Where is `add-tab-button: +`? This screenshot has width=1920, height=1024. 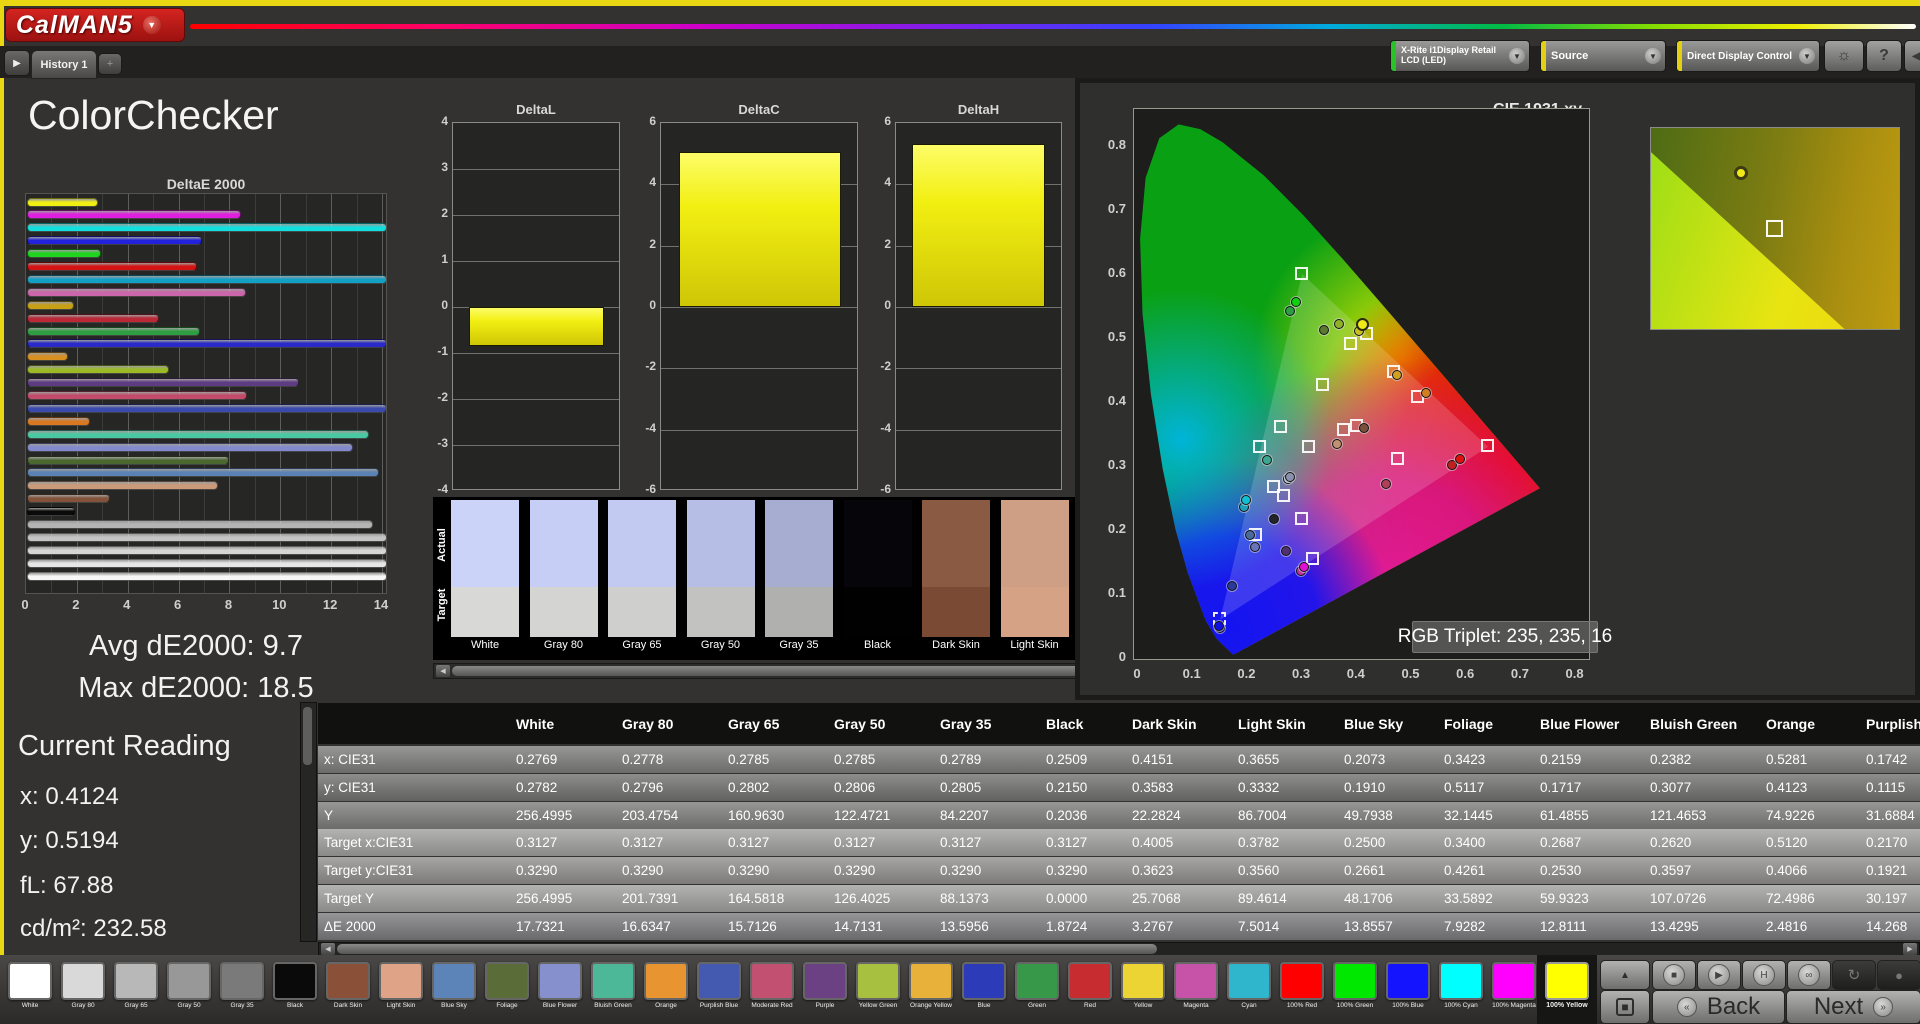
add-tab-button: + is located at coordinates (110, 64).